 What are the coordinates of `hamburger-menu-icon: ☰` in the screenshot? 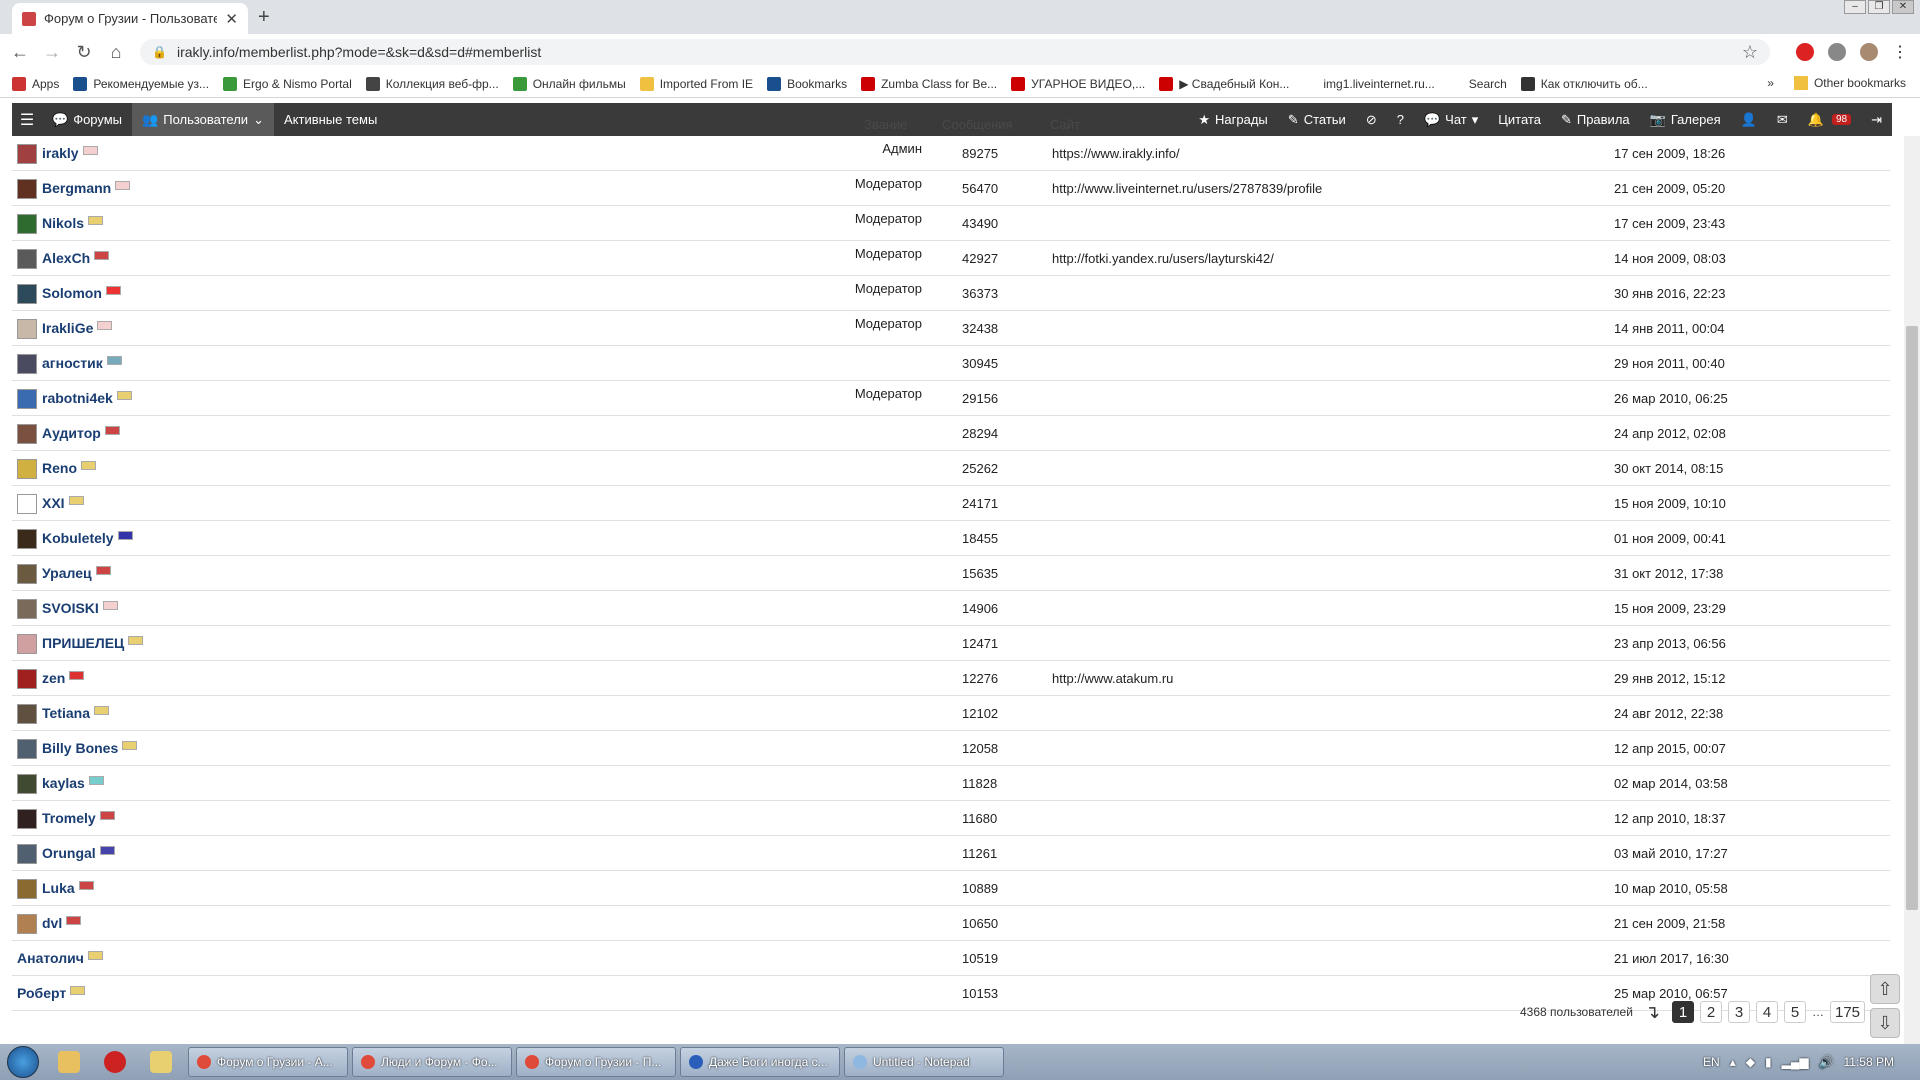 It's located at (27, 120).